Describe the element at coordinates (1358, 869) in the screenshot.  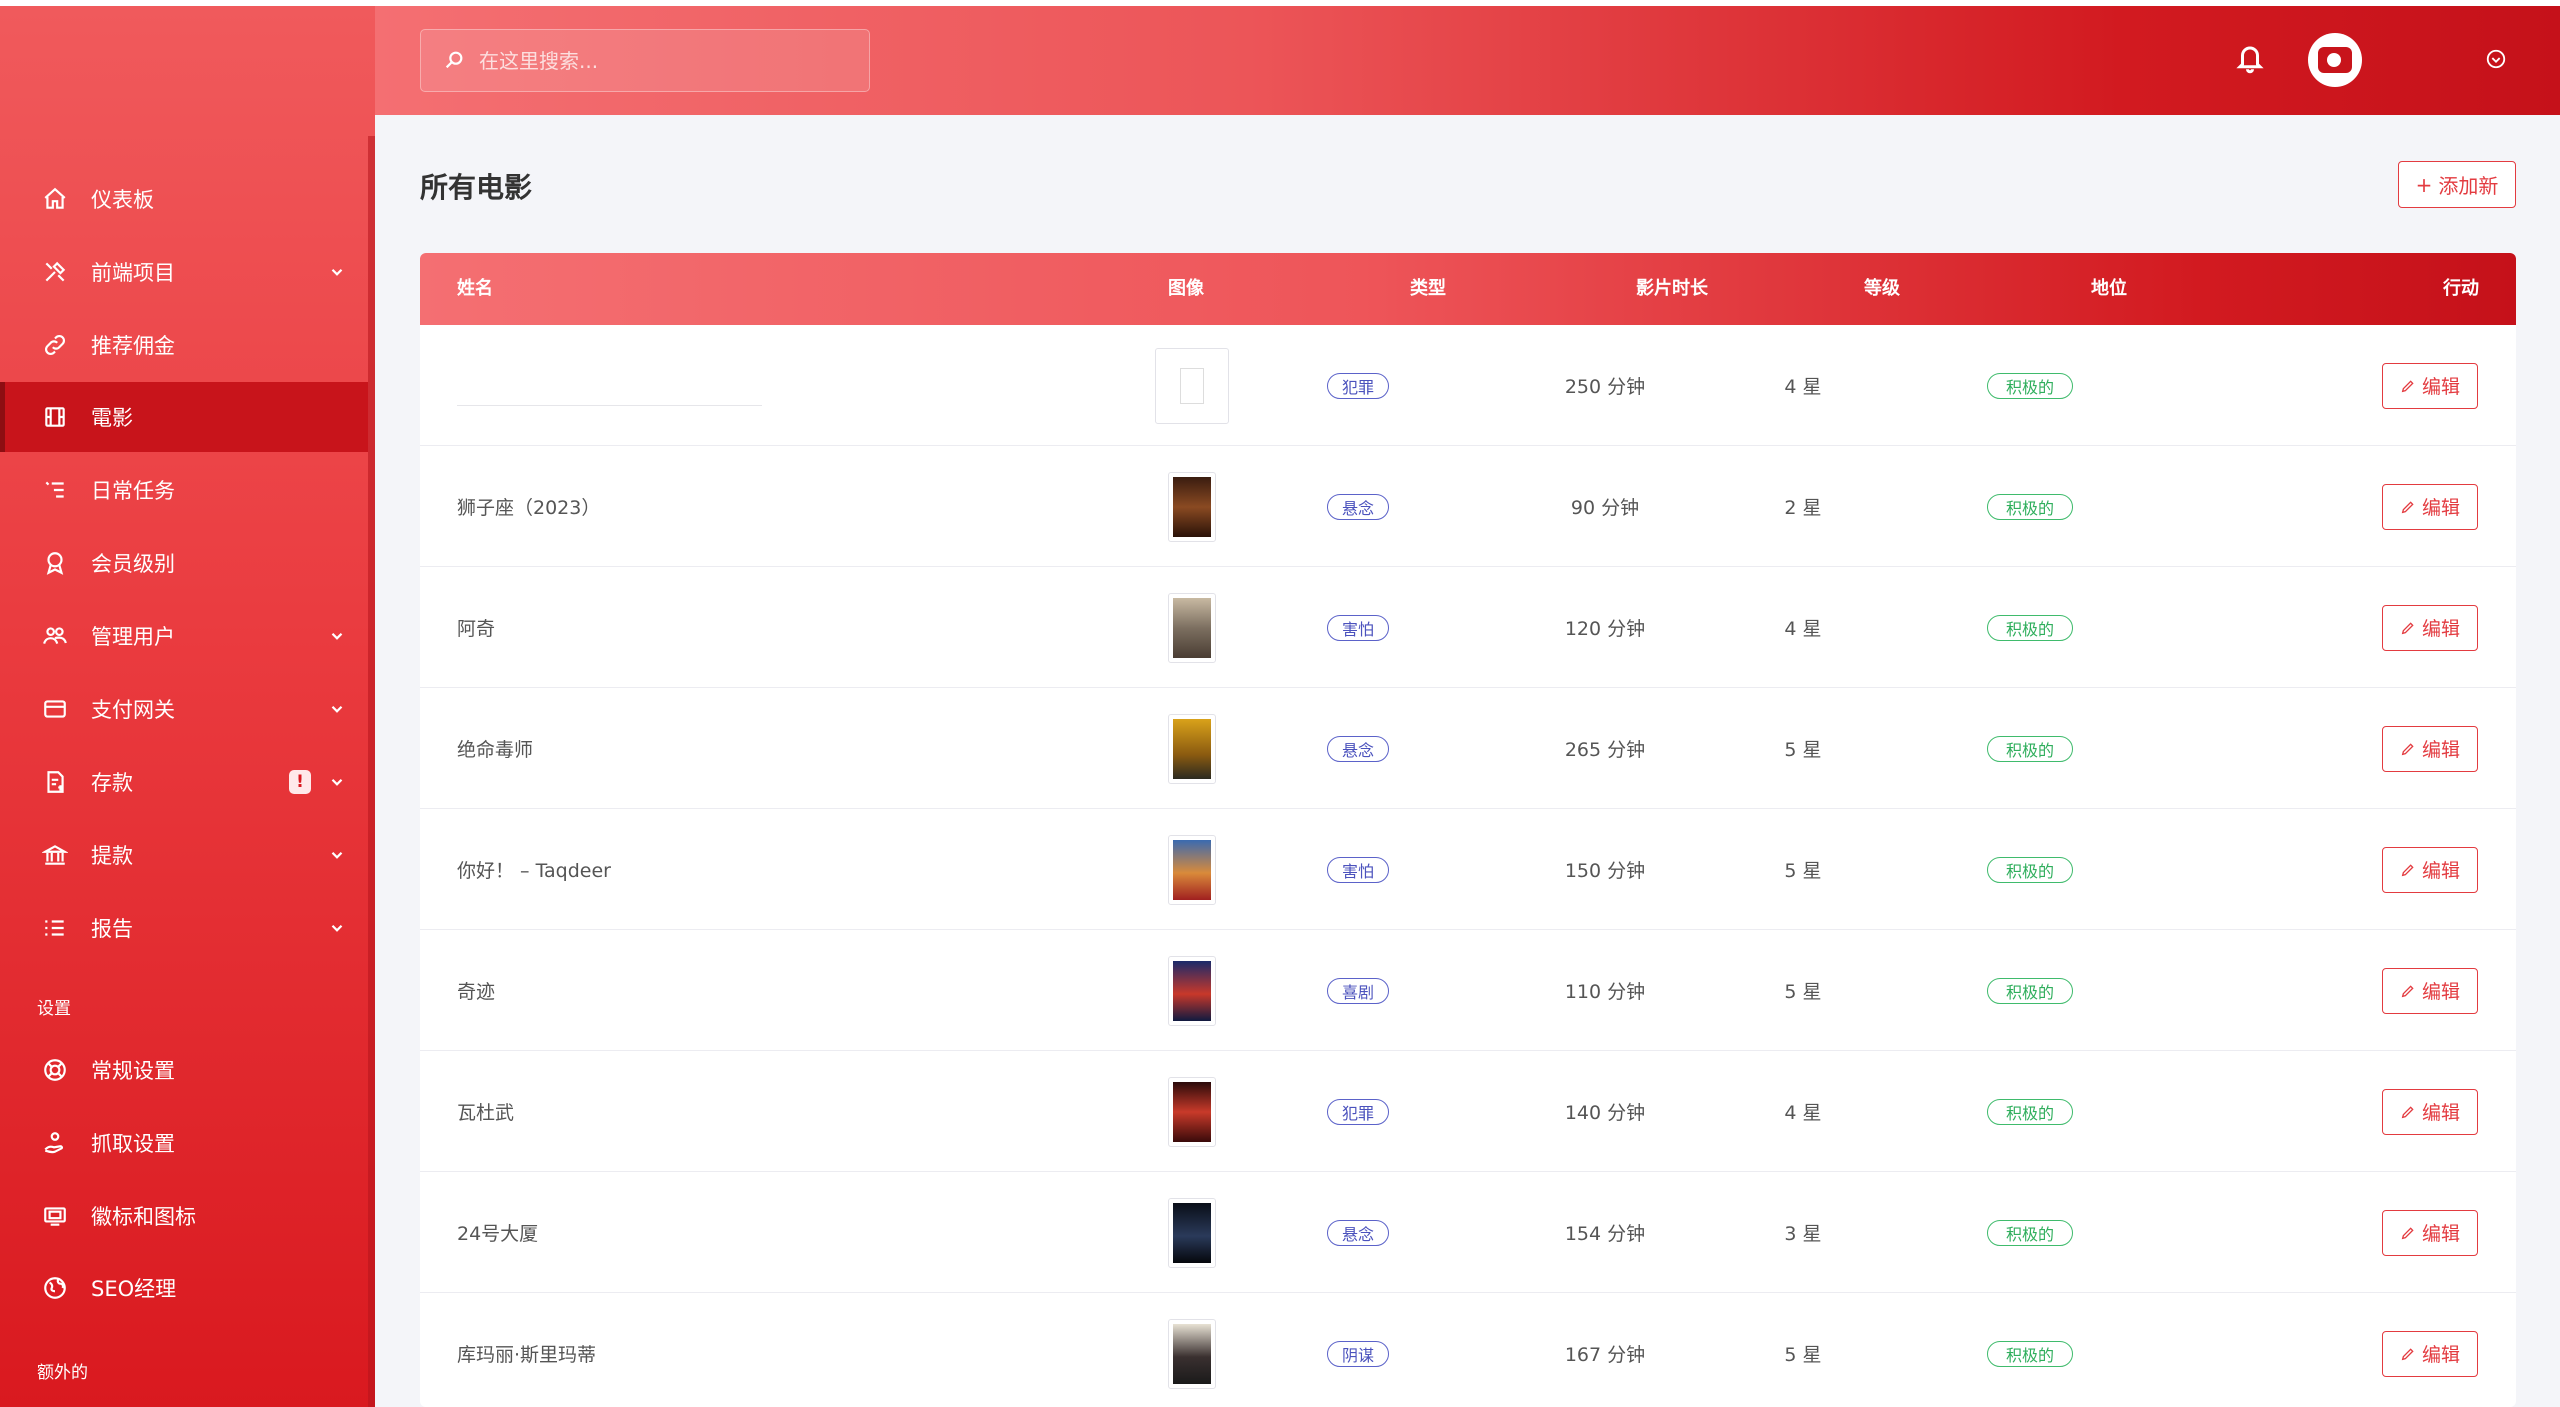
I see `genre-cell: 害怕` at that location.